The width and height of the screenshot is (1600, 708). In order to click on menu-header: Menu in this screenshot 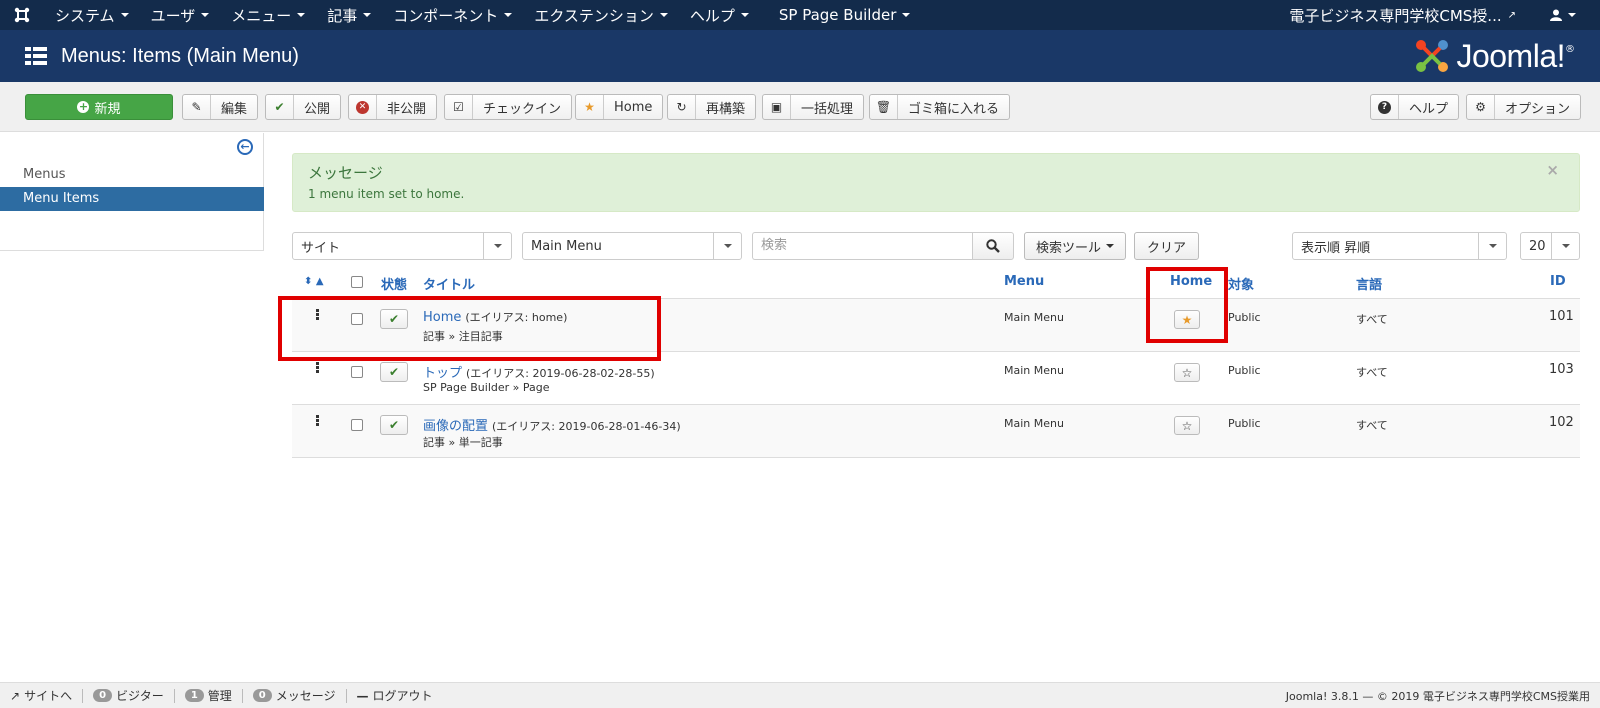, I will do `click(1024, 281)`.